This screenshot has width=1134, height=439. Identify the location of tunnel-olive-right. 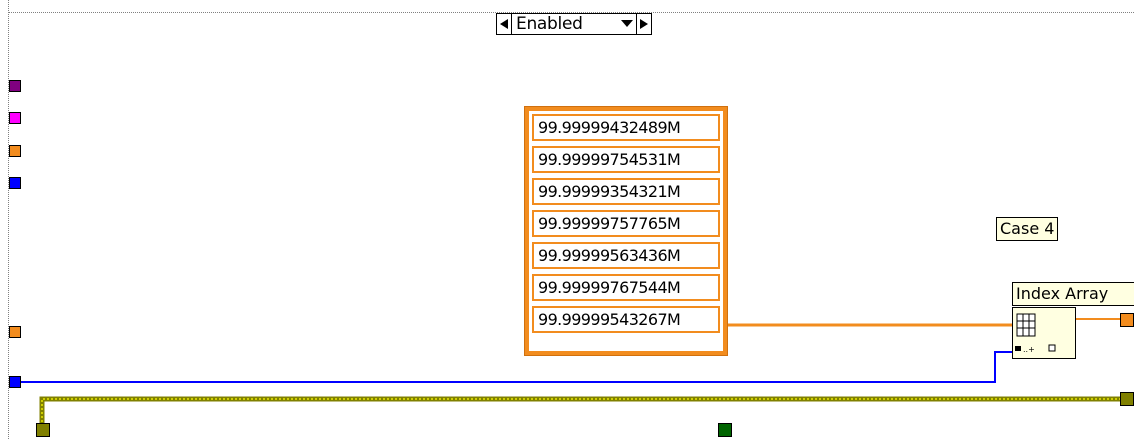
(1127, 399).